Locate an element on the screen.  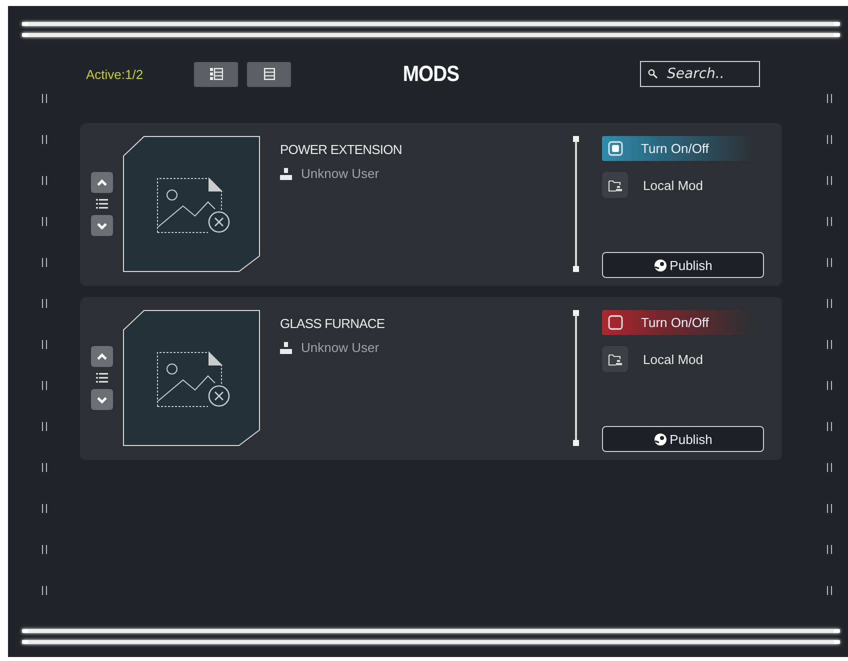
active-count: Active:1/2 is located at coordinates (114, 74).